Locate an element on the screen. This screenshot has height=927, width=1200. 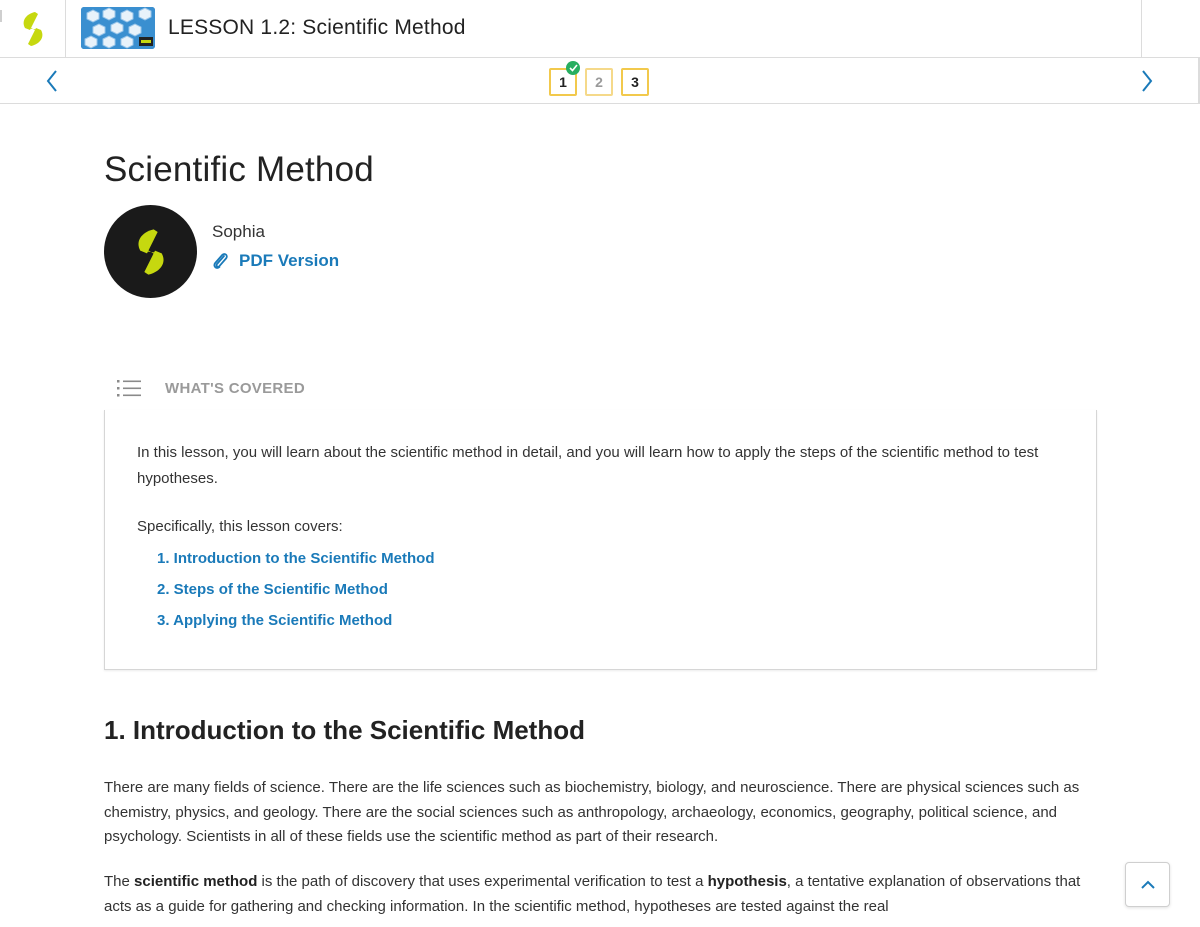
molecule-thumbnail-icon is located at coordinates (118, 28).